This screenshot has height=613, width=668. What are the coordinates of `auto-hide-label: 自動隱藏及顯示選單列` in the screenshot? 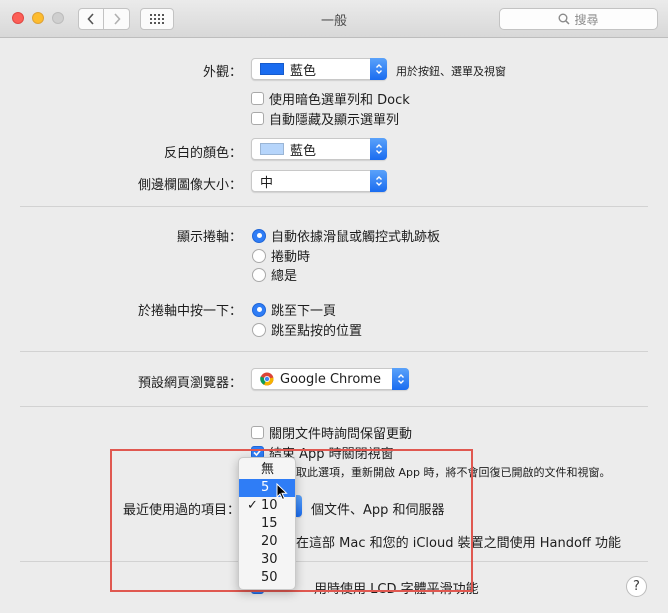 It's located at (334, 120).